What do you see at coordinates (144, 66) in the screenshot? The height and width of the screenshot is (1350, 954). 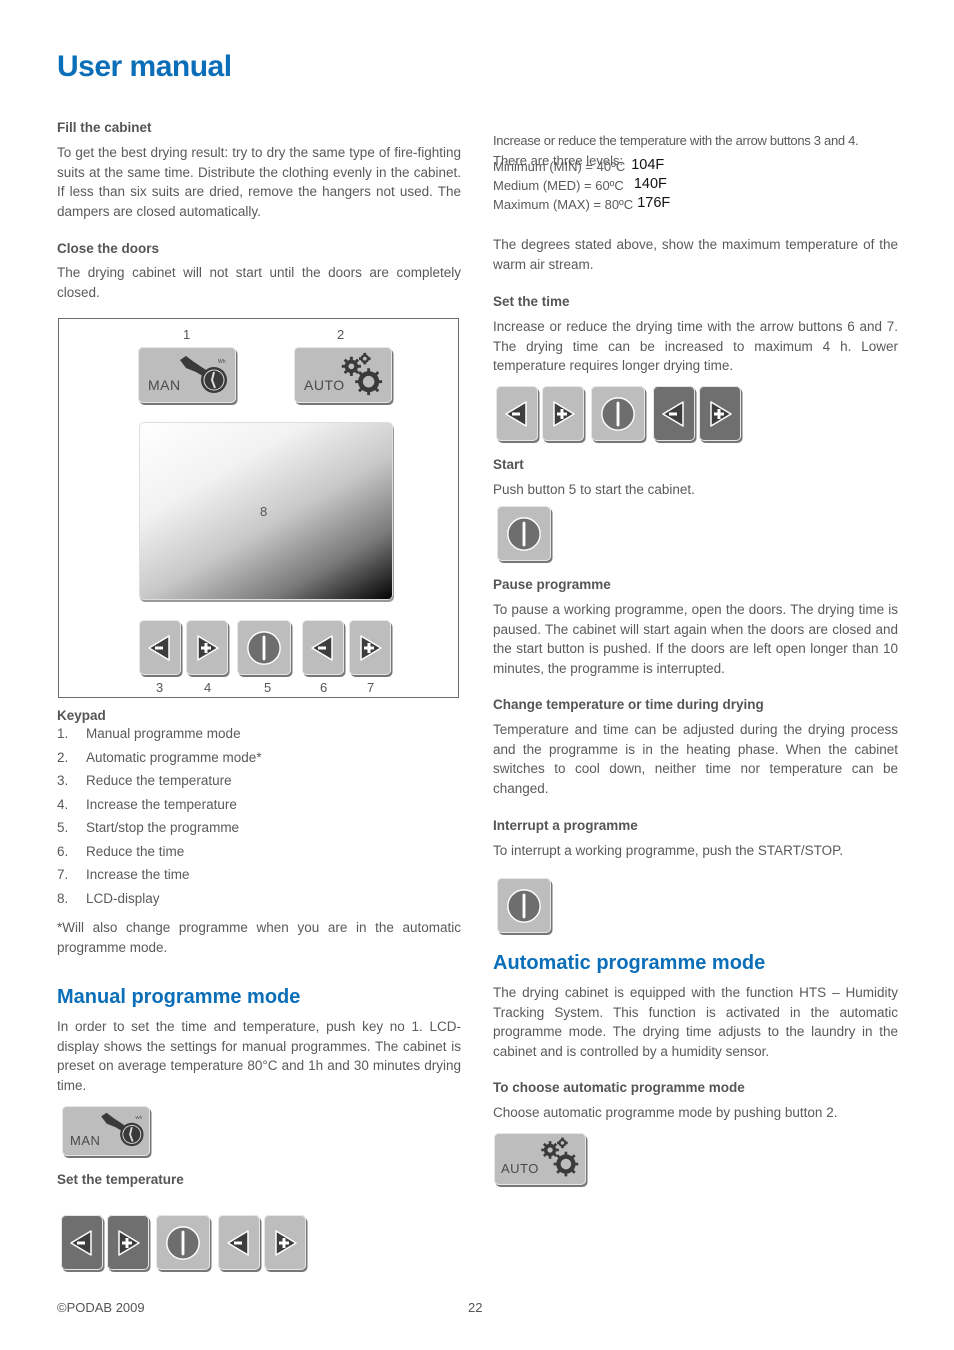 I see `page-title: User manual` at bounding box center [144, 66].